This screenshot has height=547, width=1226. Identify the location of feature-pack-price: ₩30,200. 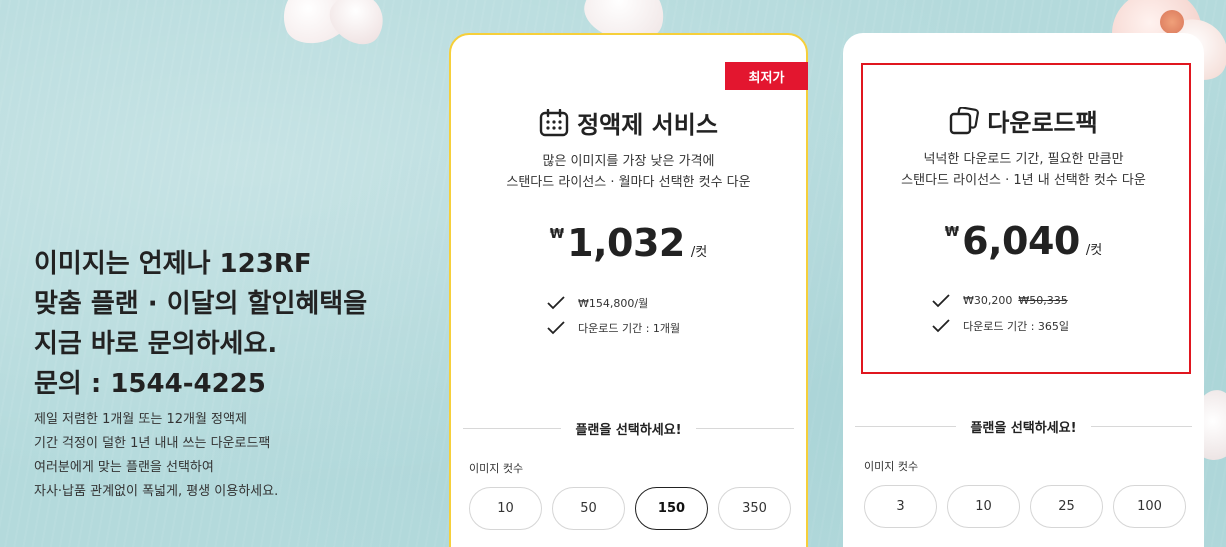
(988, 300).